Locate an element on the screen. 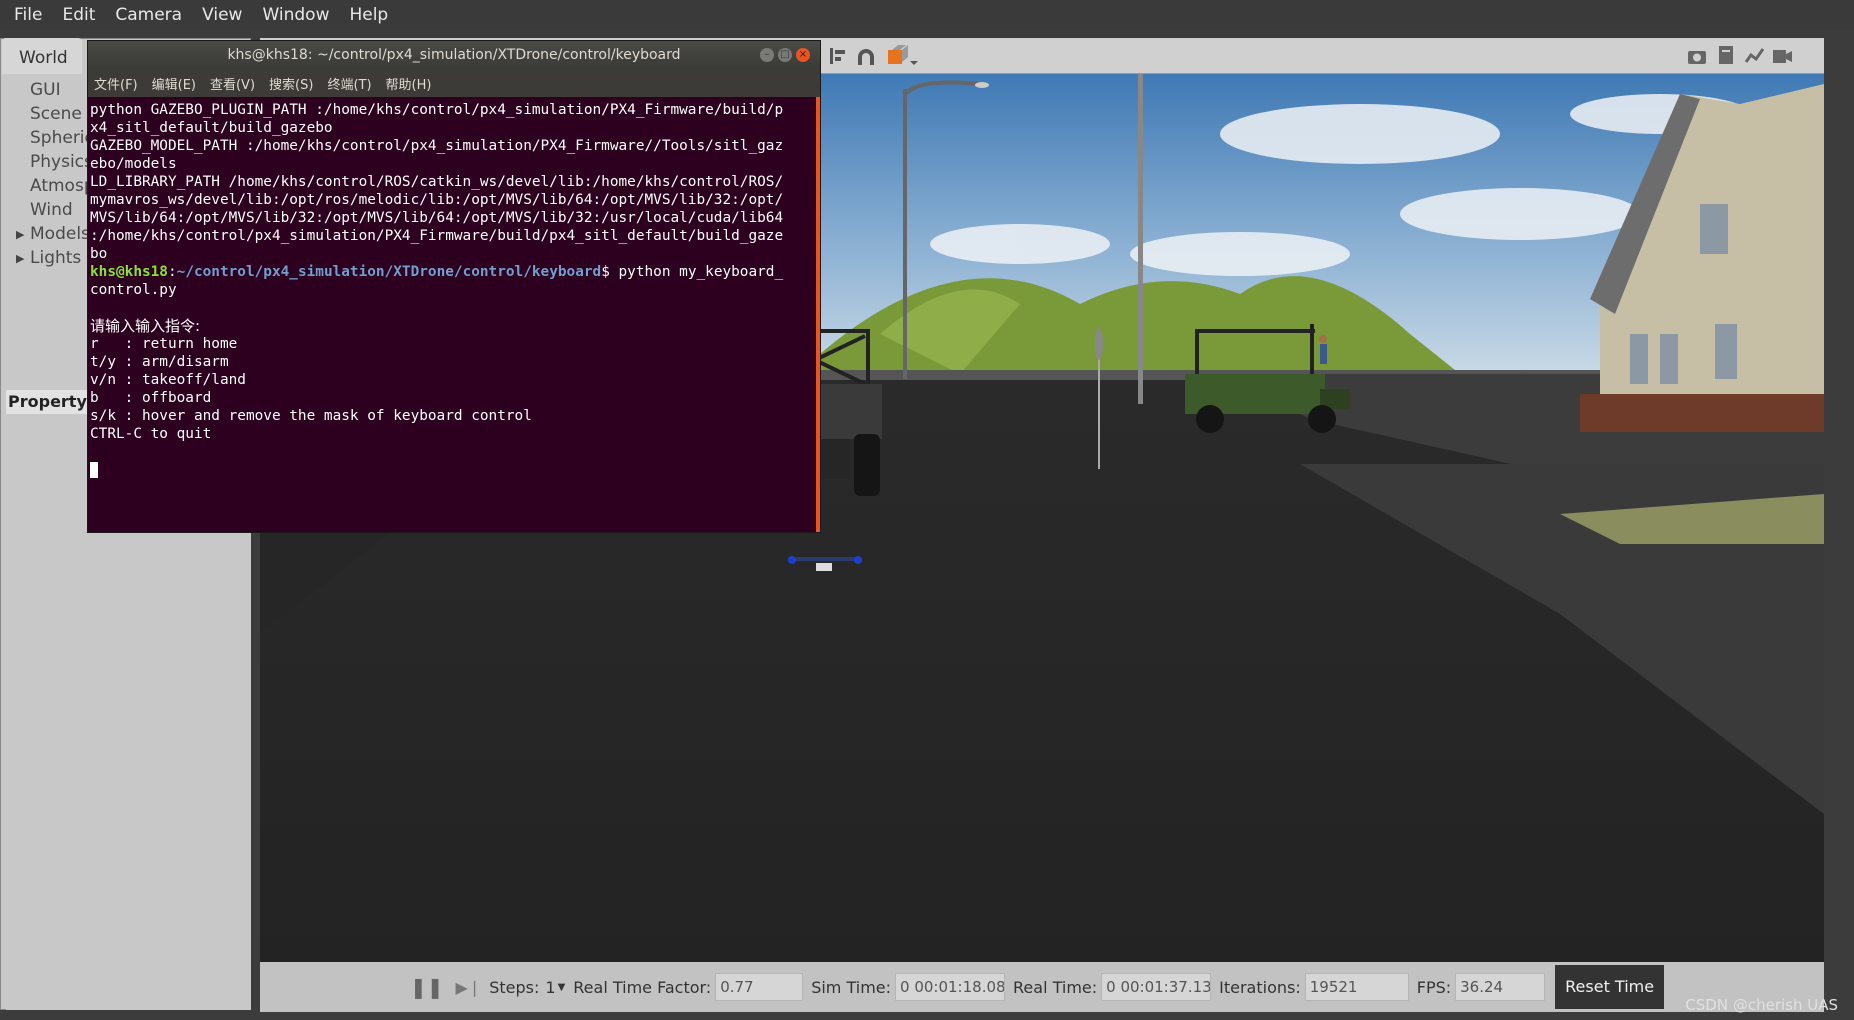 This screenshot has width=1854, height=1020. menu-view: View is located at coordinates (222, 15).